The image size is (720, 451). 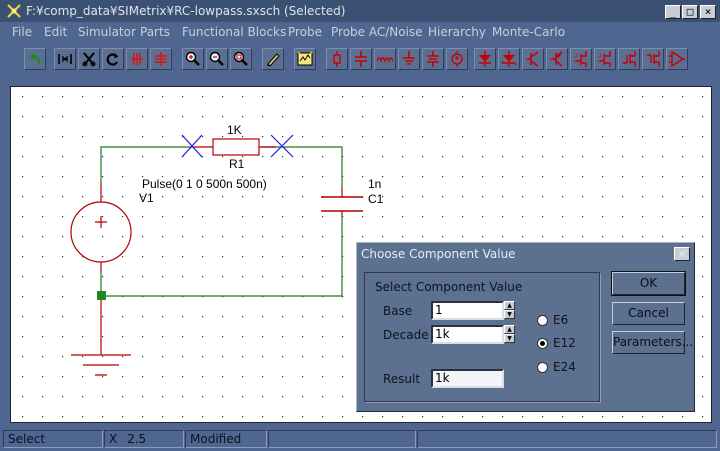 I want to click on undo-button, so click(x=35, y=59).